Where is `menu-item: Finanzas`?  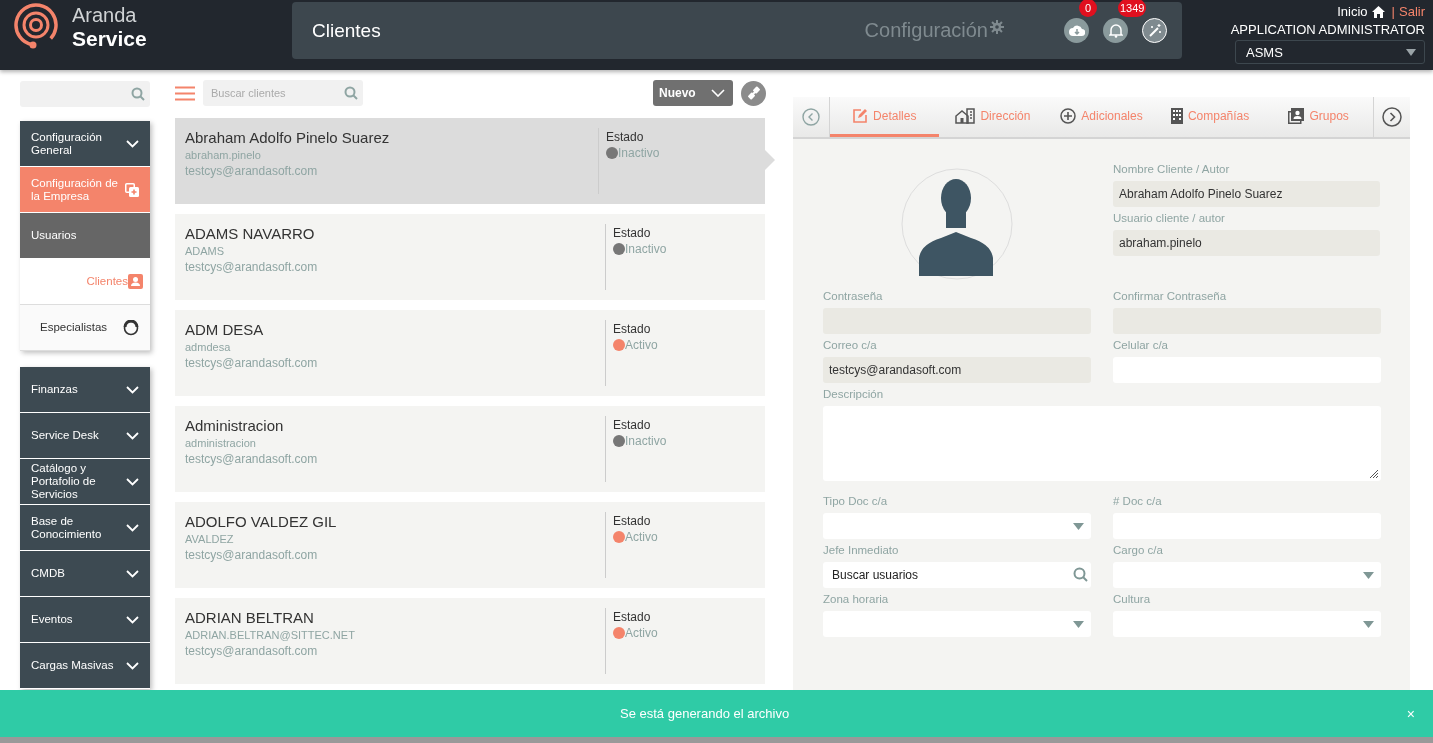 menu-item: Finanzas is located at coordinates (85, 390).